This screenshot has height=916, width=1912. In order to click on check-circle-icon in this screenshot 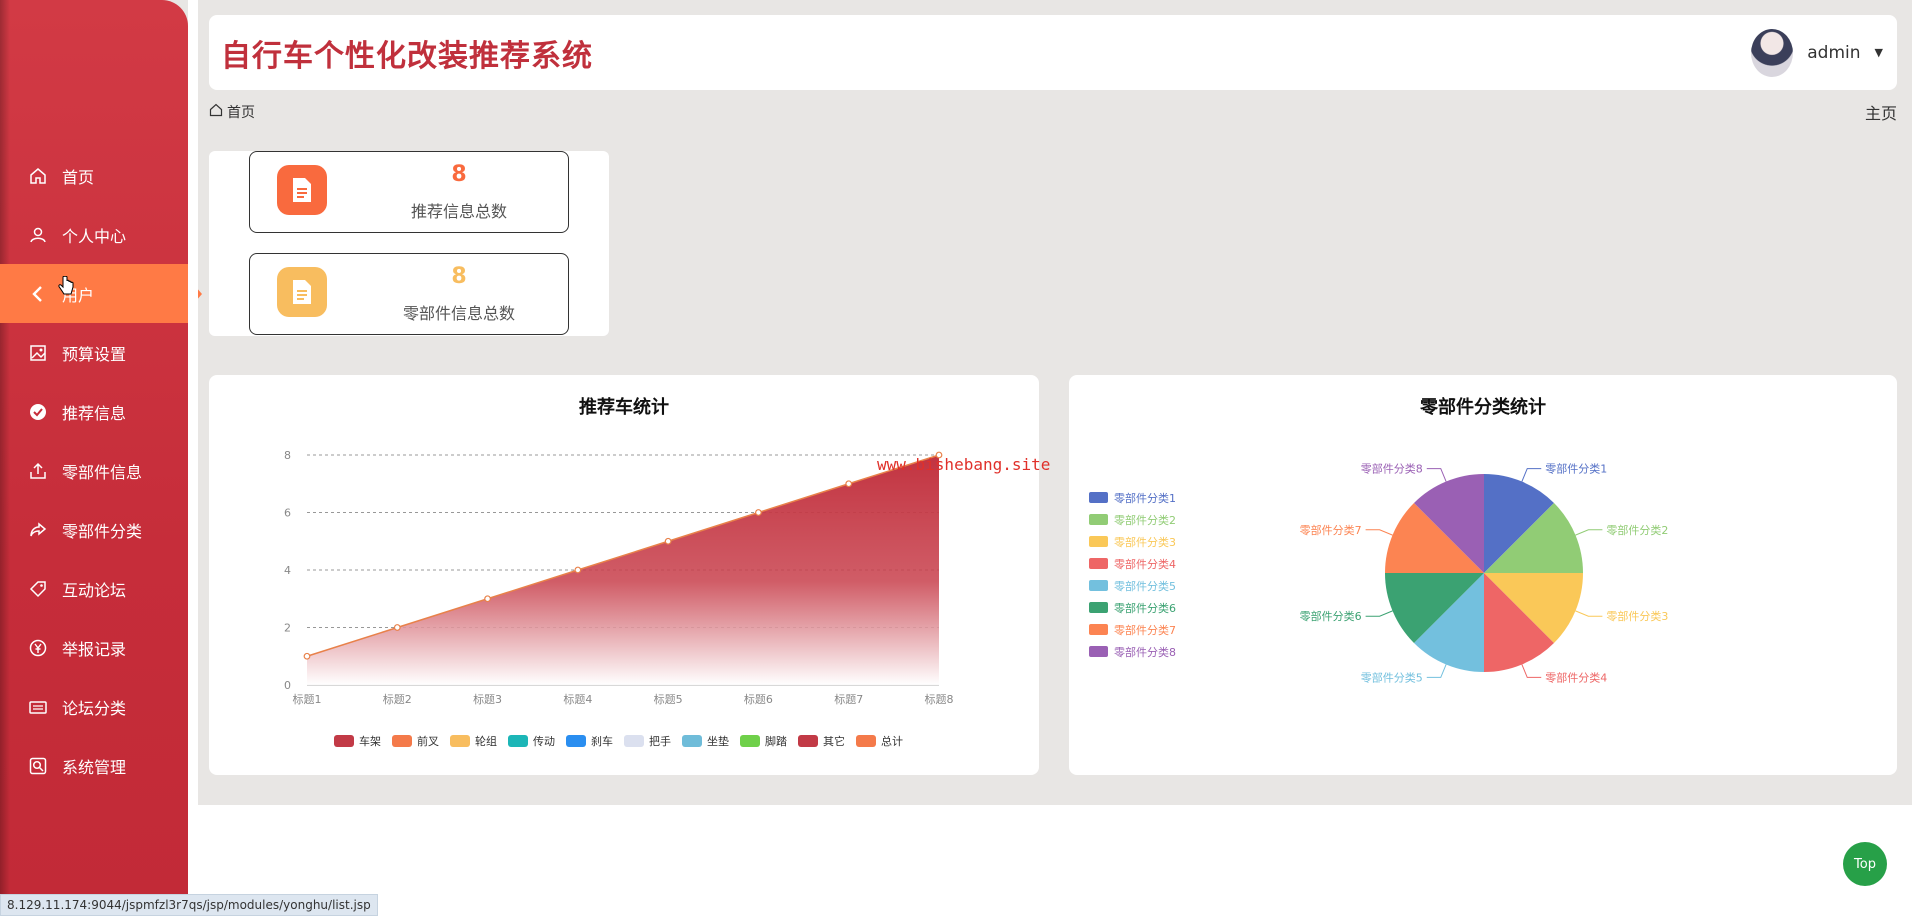, I will do `click(38, 412)`.